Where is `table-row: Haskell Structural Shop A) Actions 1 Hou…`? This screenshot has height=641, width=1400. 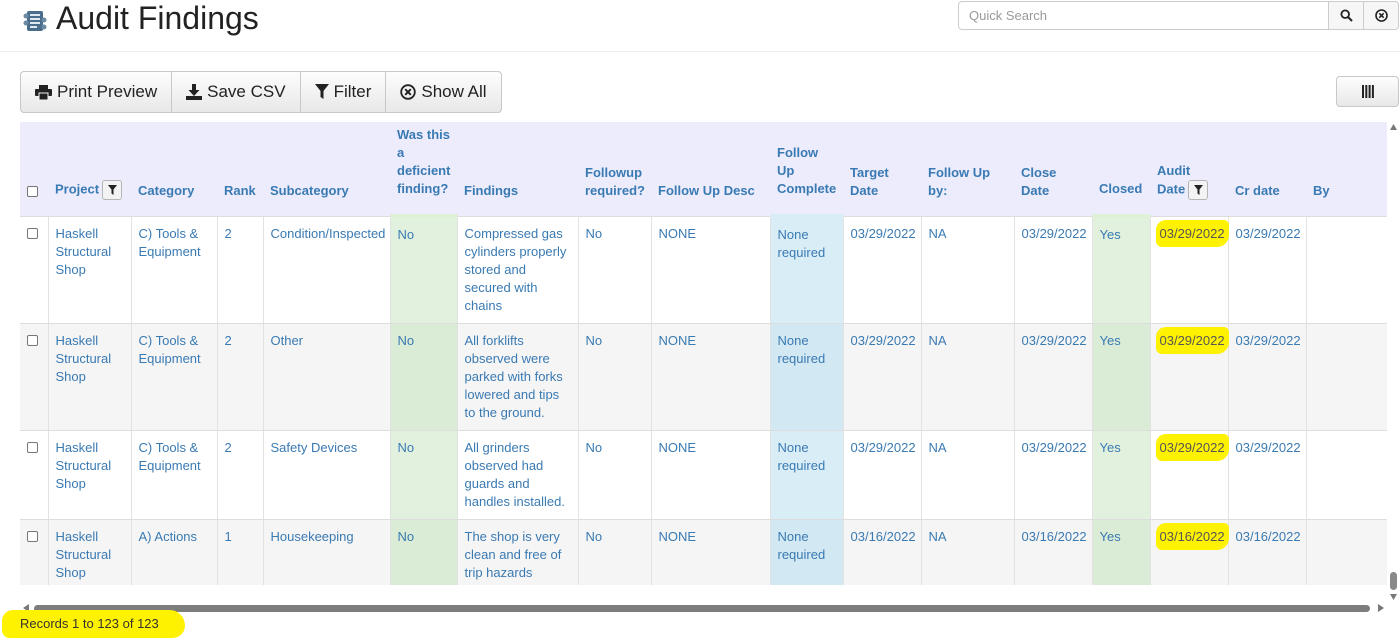 table-row: Haskell Structural Shop A) Actions 1 Hou… is located at coordinates (703, 552).